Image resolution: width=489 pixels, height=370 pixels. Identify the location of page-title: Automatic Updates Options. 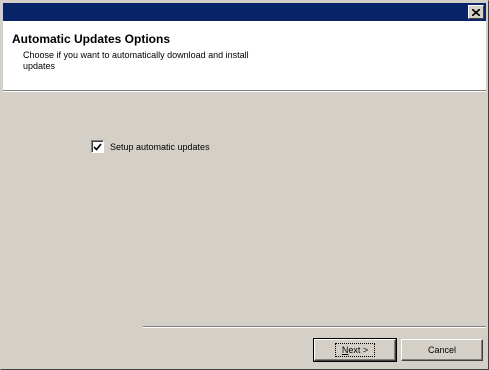
(91, 39).